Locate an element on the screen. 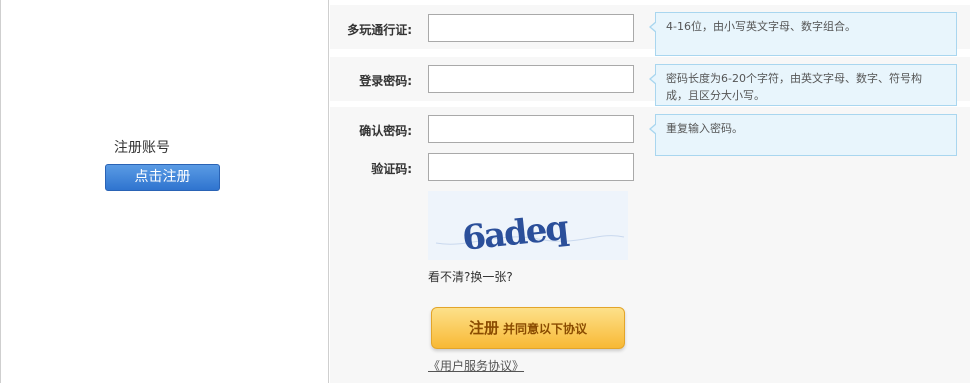 The image size is (970, 383). captcha-image: 6adeq is located at coordinates (528, 225).